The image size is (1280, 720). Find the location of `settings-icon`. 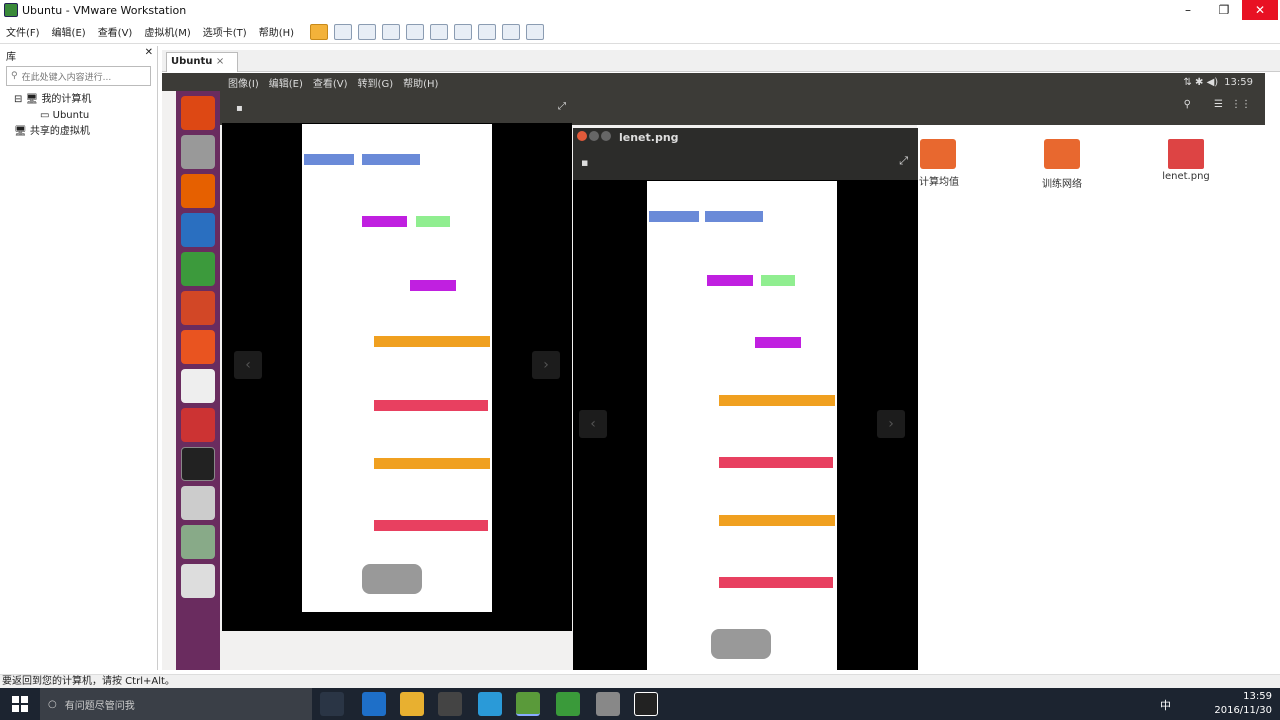

settings-icon is located at coordinates (198, 425).